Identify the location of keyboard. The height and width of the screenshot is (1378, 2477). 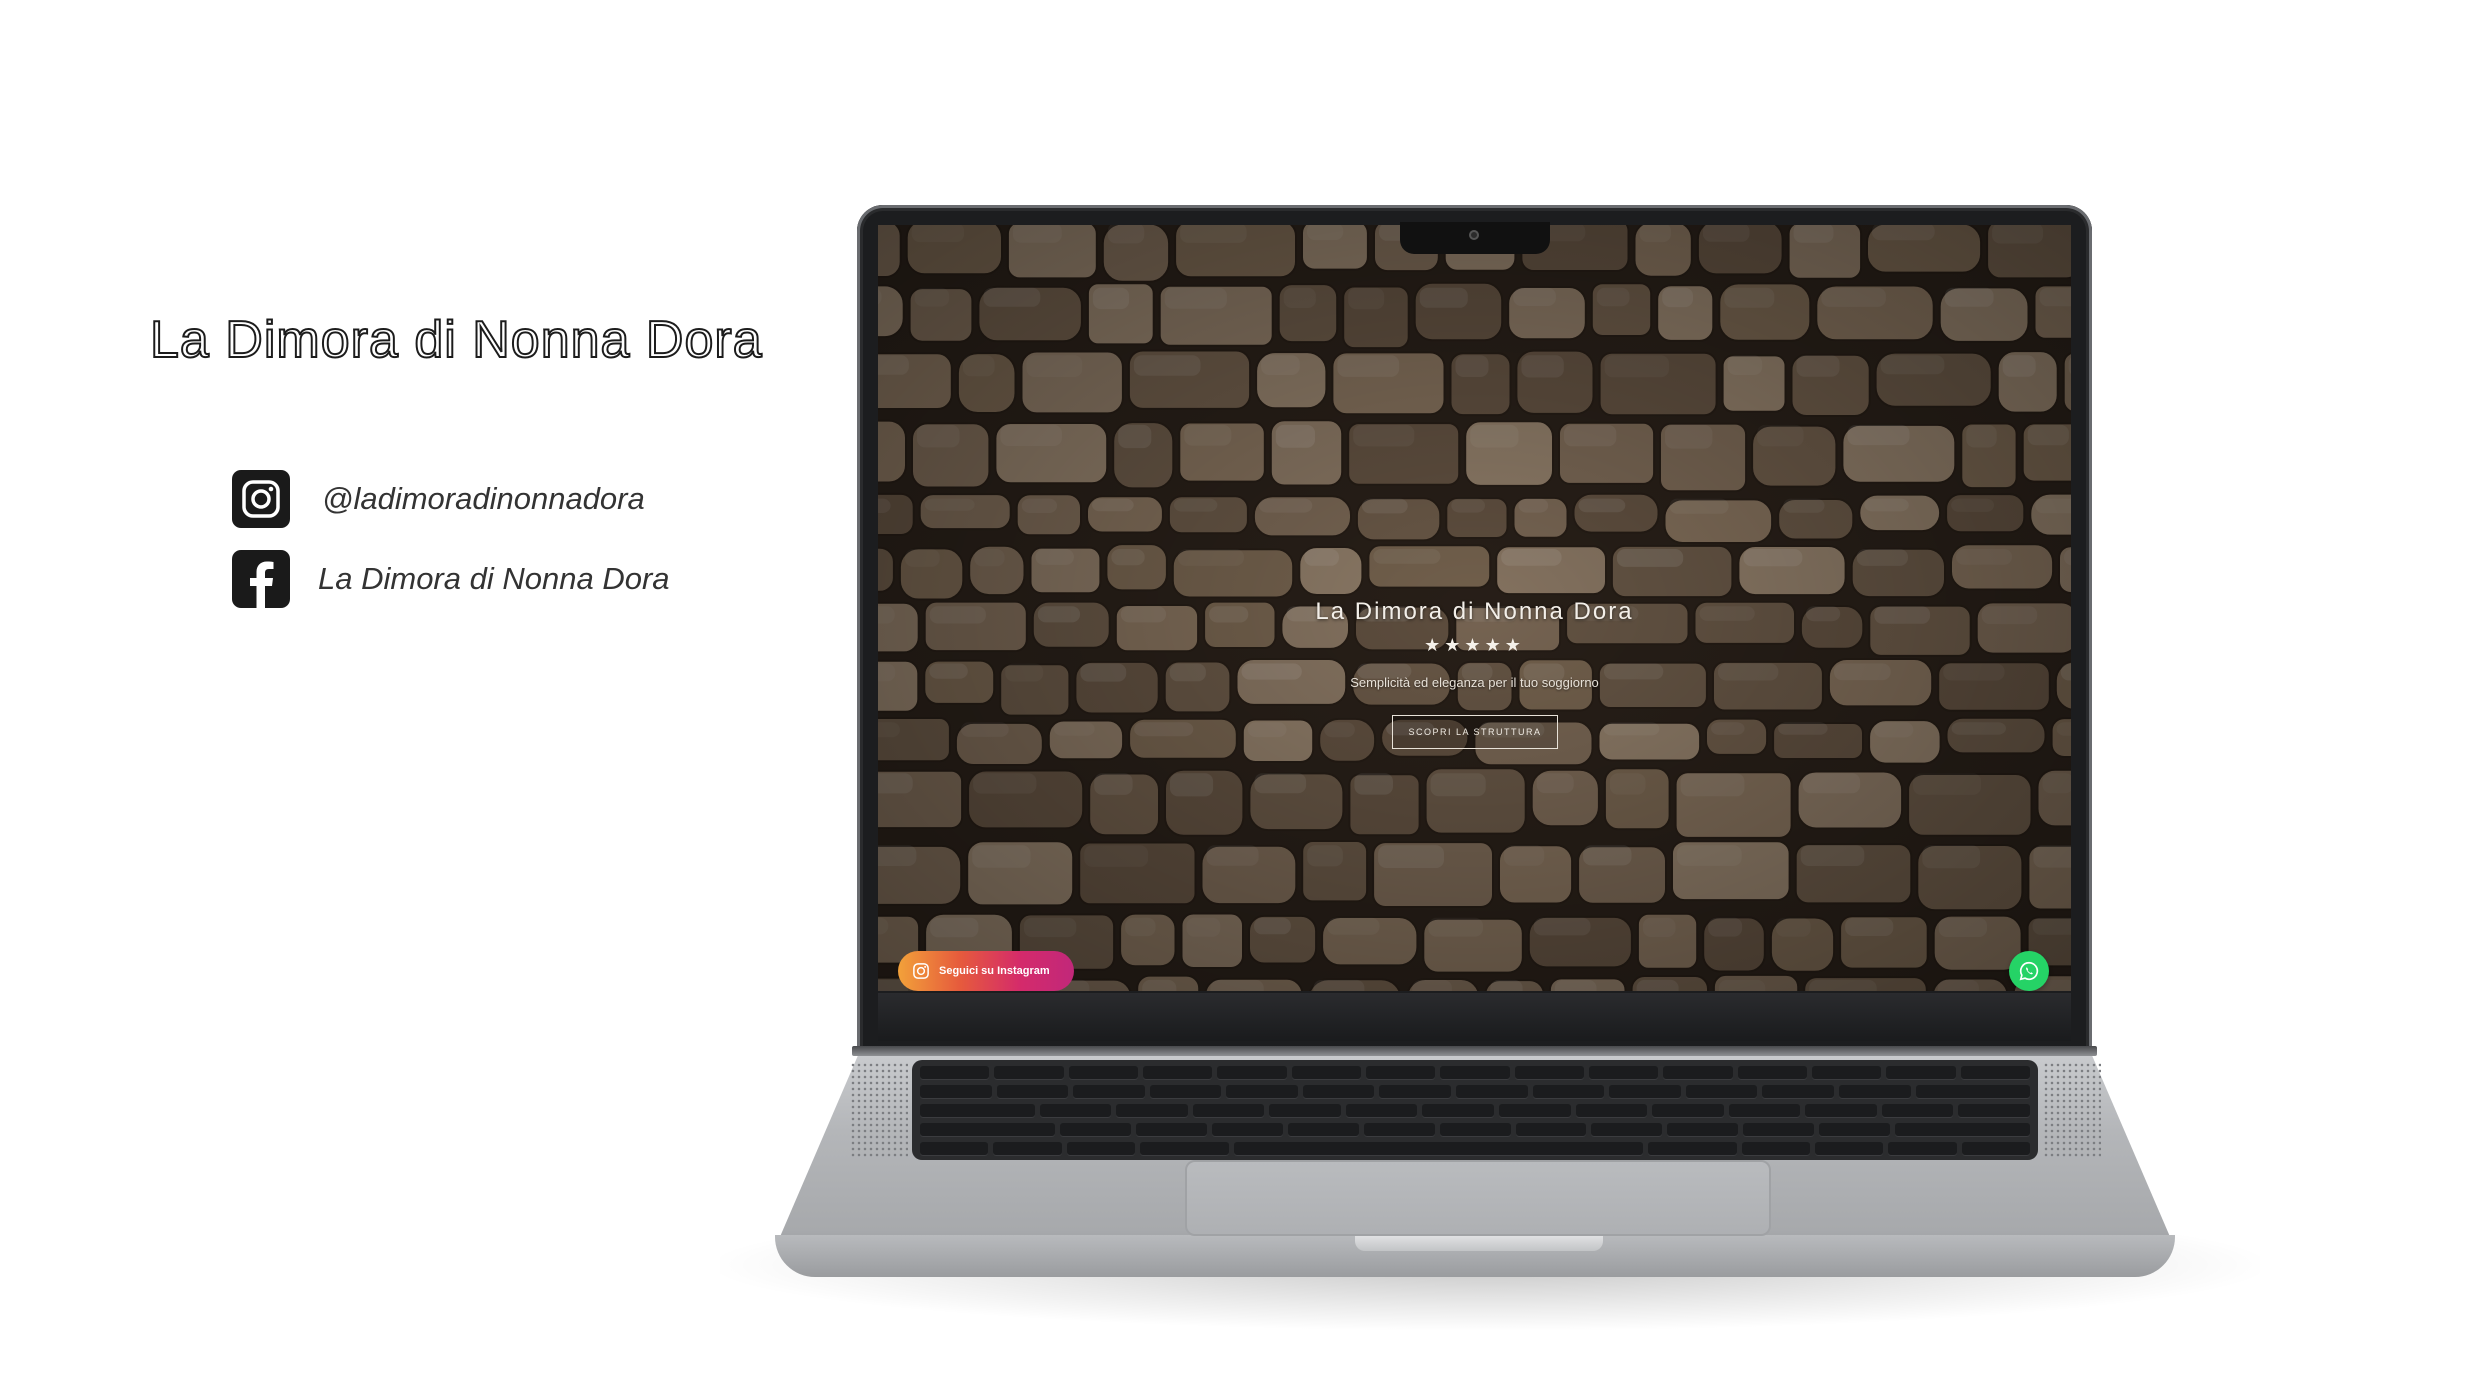
(1475, 1110).